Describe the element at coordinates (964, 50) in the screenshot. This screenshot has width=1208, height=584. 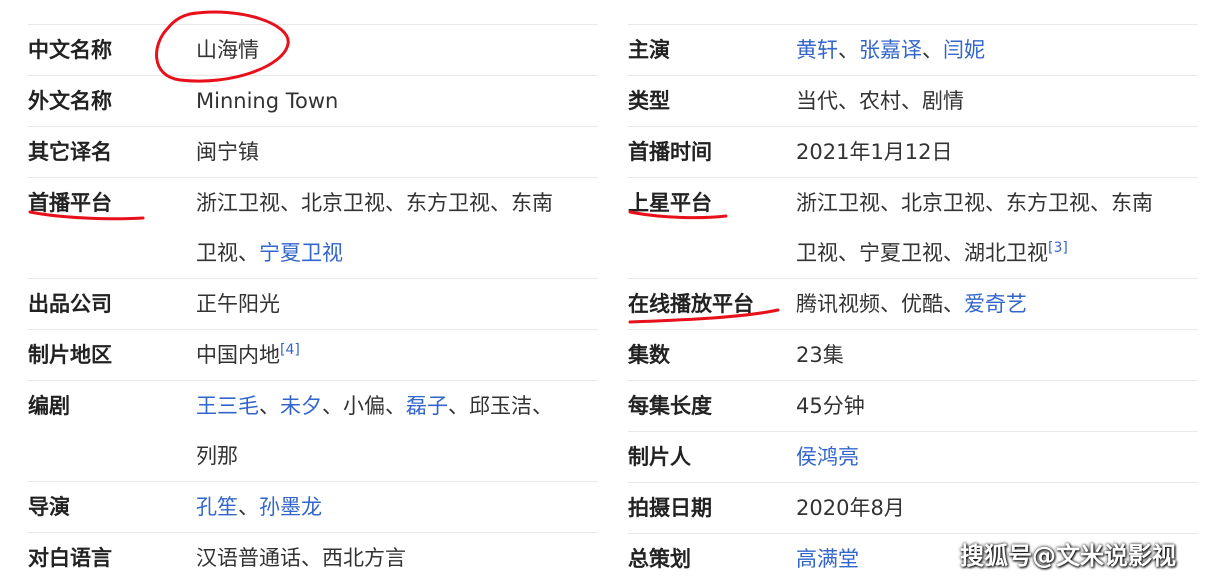
I see `link-actor-3: 闫妮` at that location.